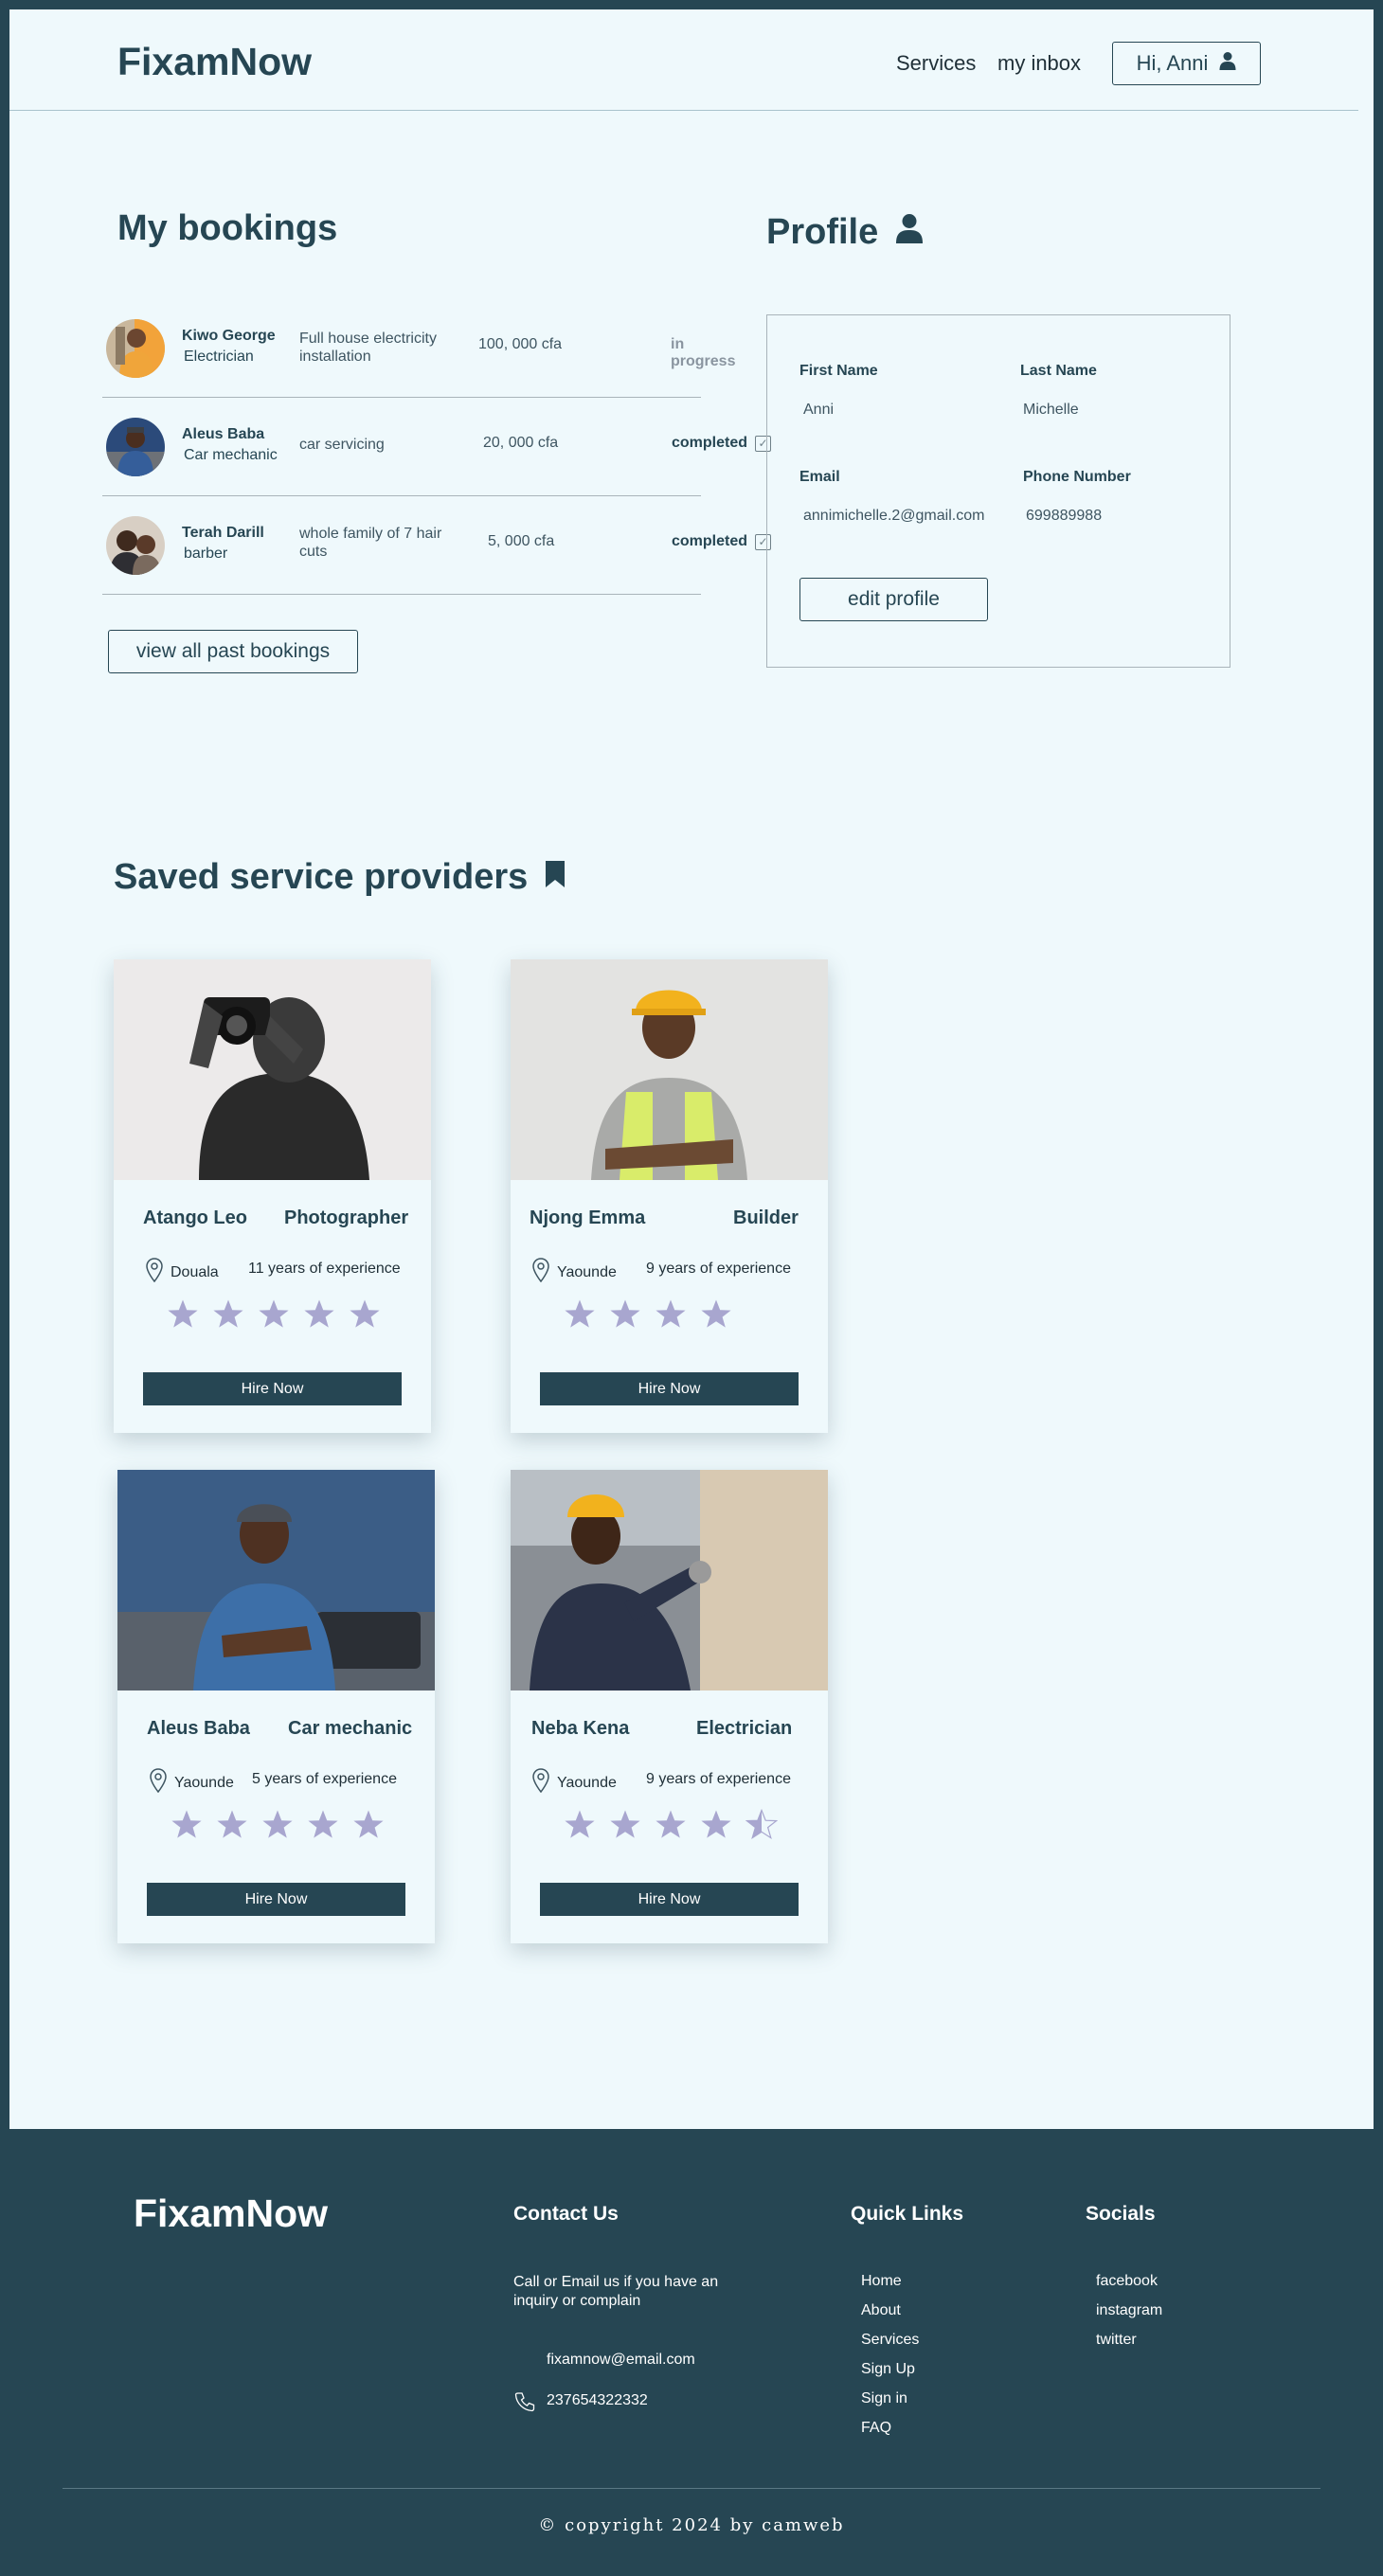 This screenshot has width=1383, height=2576. What do you see at coordinates (881, 2310) in the screenshot?
I see `footer-link-about: About` at bounding box center [881, 2310].